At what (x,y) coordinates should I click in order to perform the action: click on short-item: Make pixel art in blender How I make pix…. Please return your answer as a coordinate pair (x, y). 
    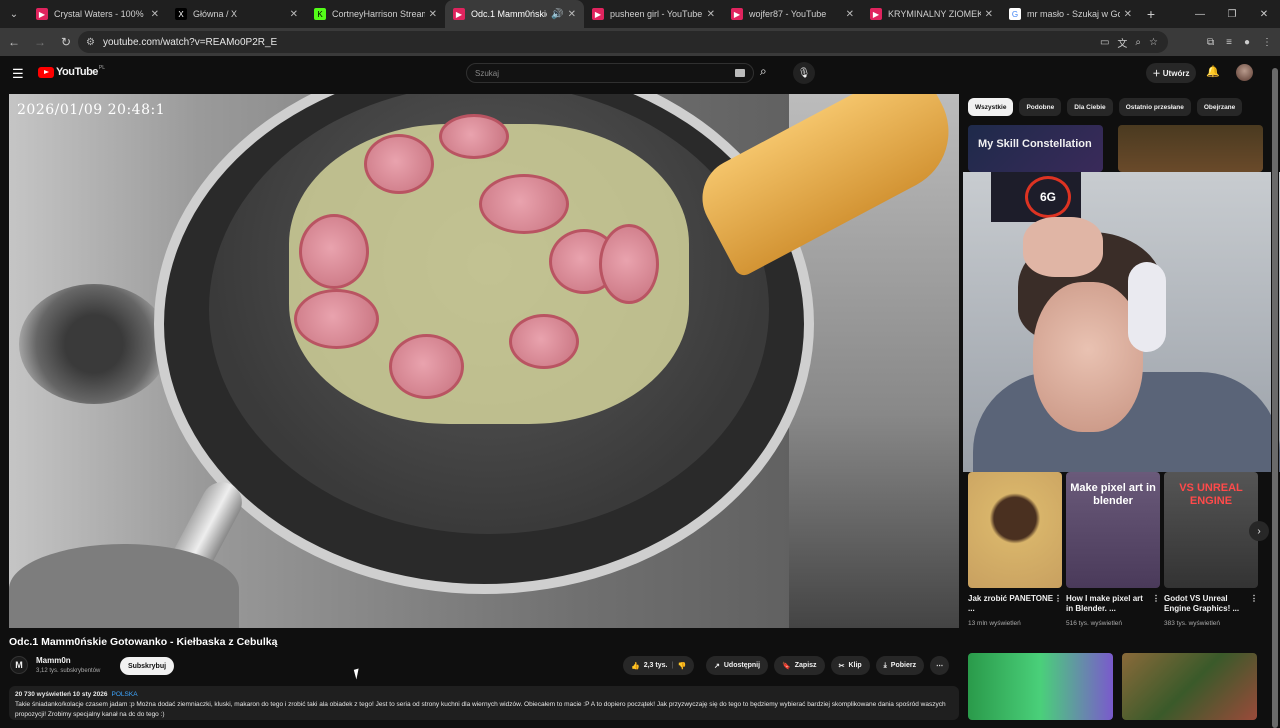
    Looking at the image, I should click on (1113, 549).